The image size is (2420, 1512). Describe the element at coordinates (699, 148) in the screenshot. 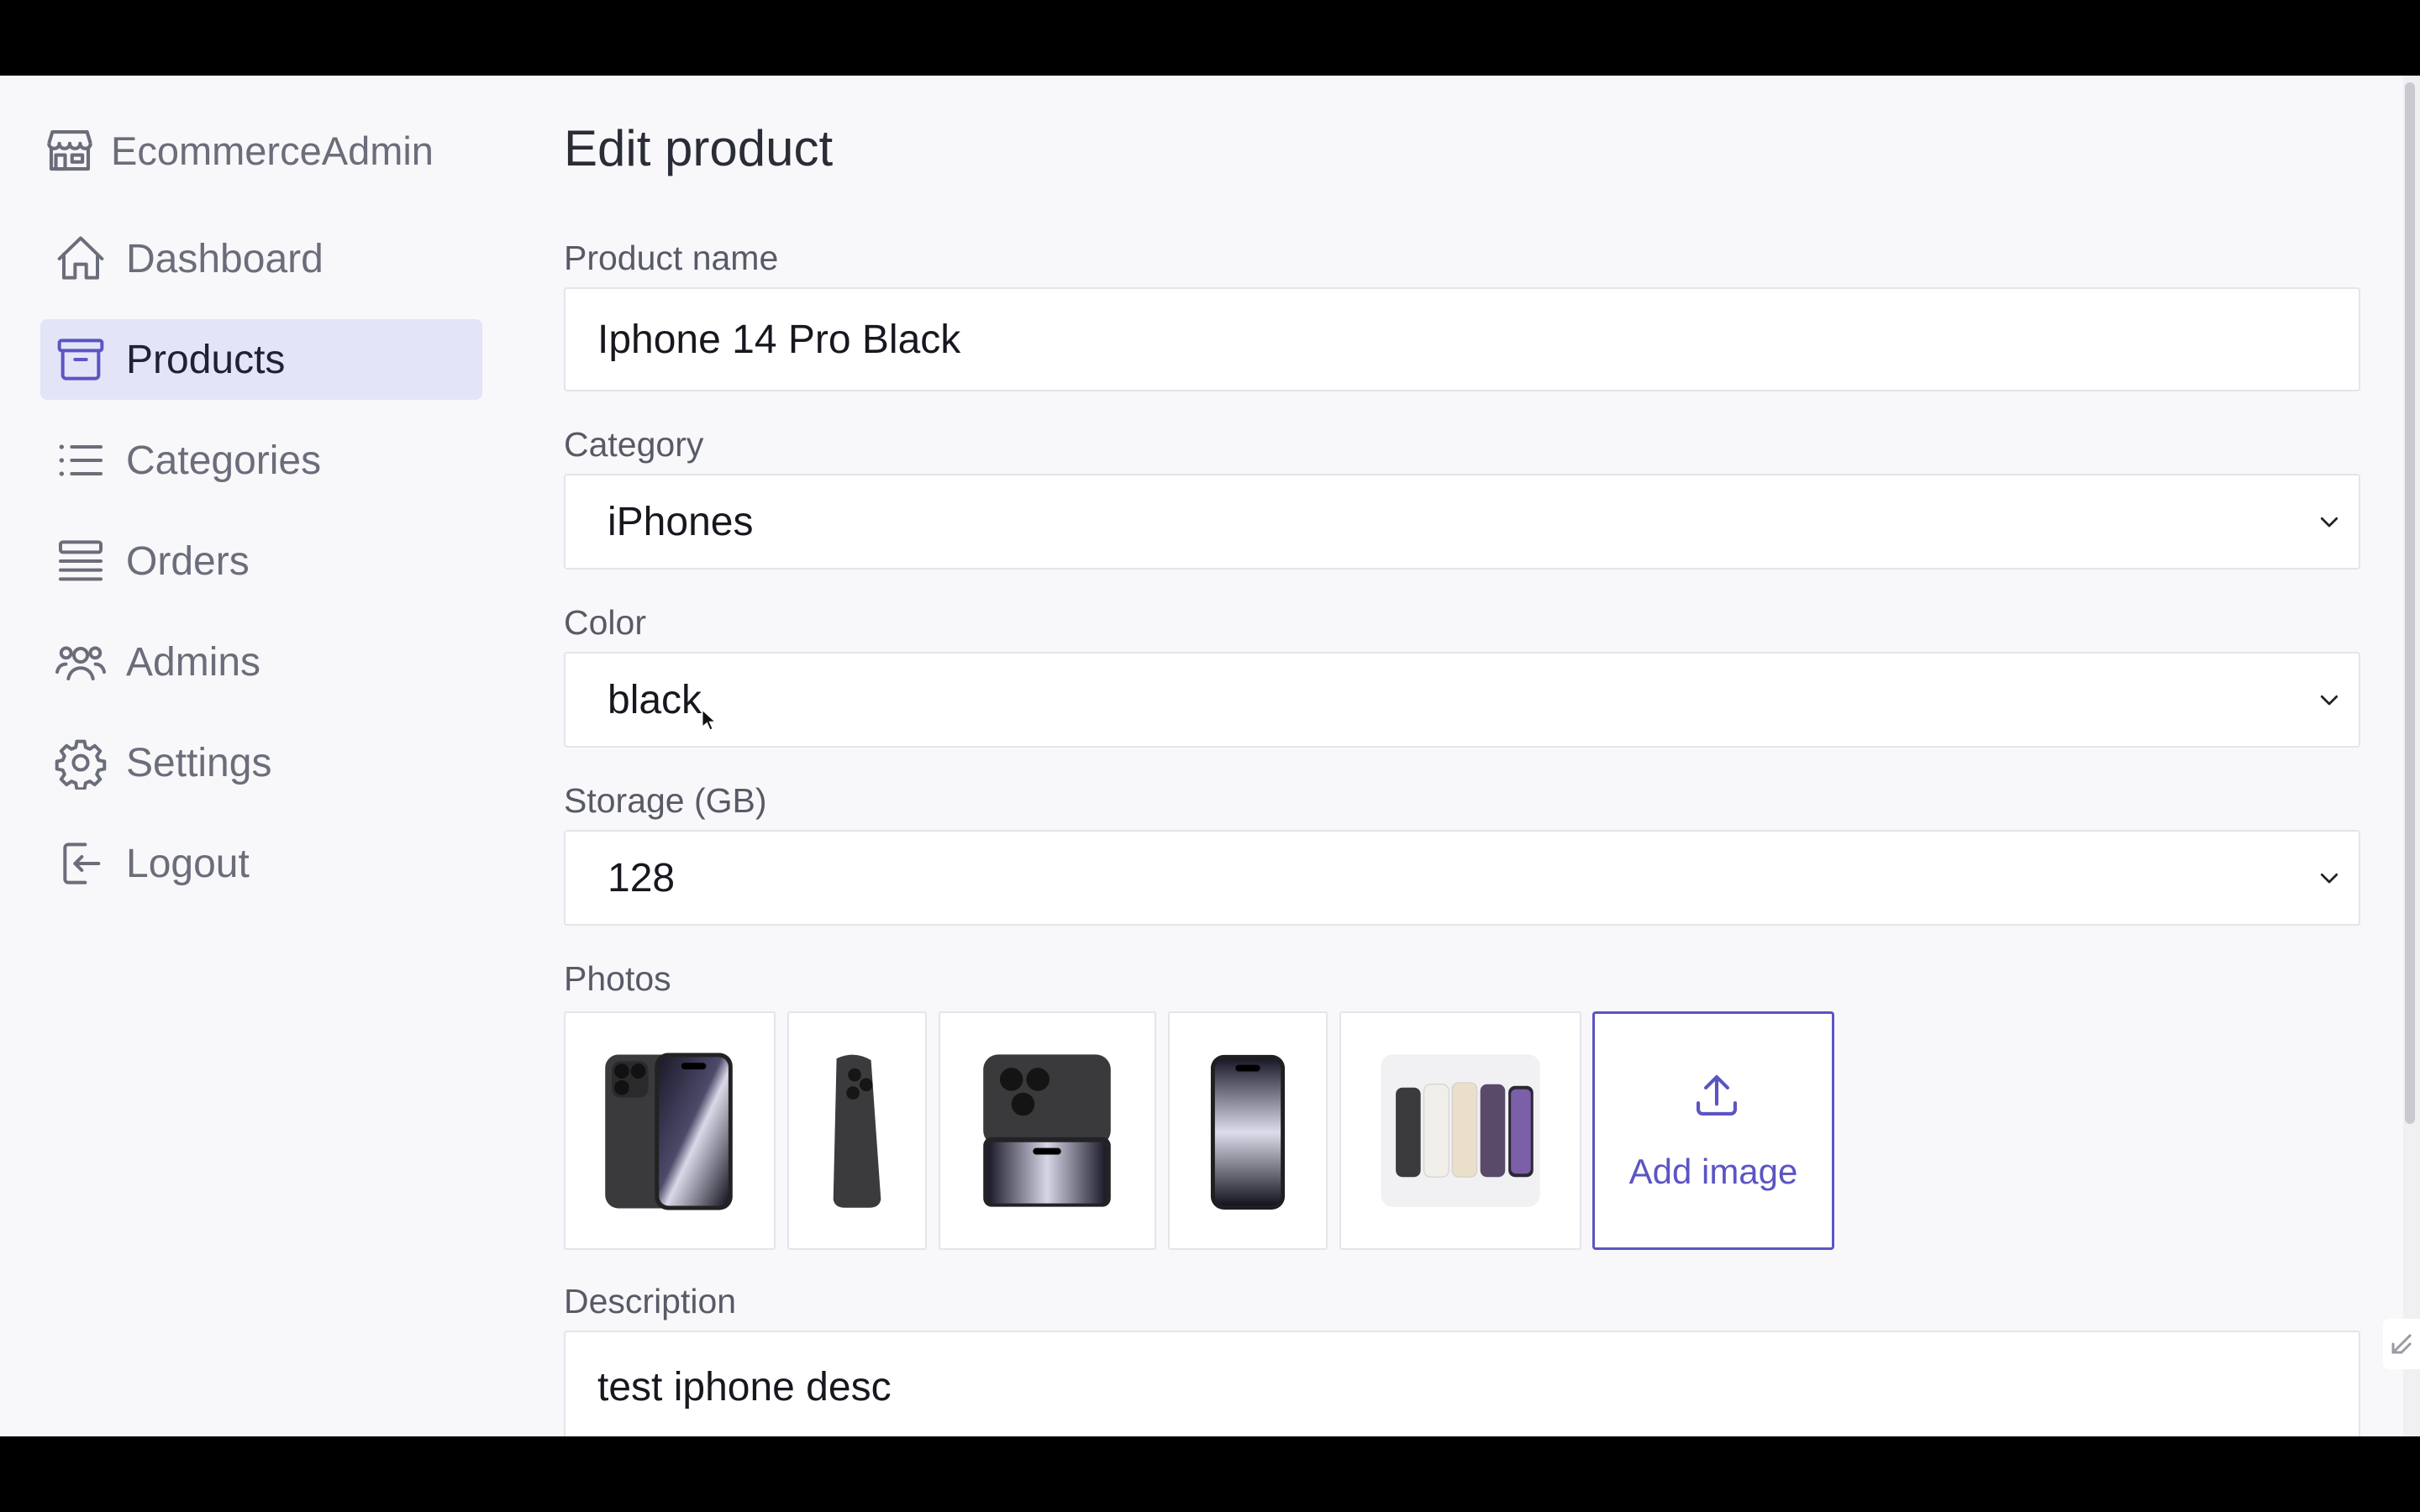

I see `page-title: Edit product` at that location.